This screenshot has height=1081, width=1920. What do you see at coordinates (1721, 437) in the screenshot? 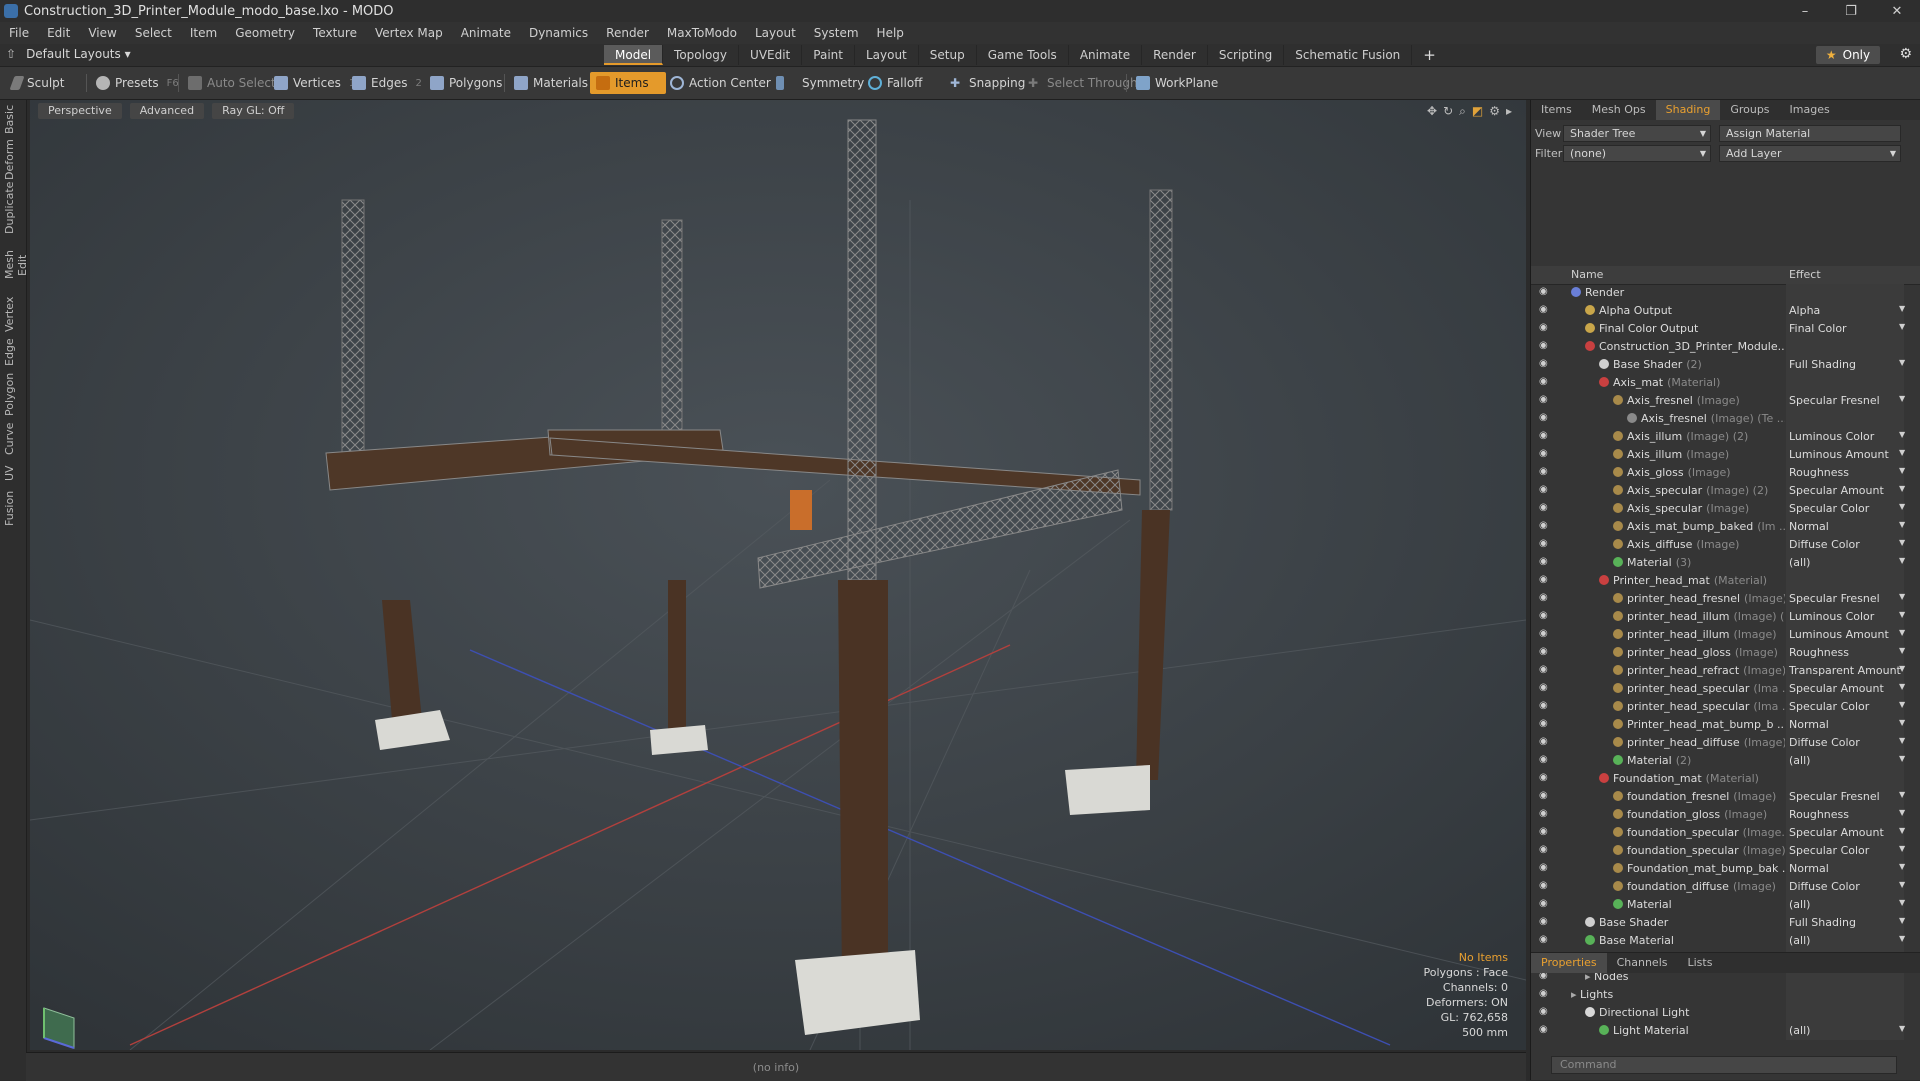
I see `tree-row: ◉ Axis_illum (Image) (2) Luminous Color ▼` at bounding box center [1721, 437].